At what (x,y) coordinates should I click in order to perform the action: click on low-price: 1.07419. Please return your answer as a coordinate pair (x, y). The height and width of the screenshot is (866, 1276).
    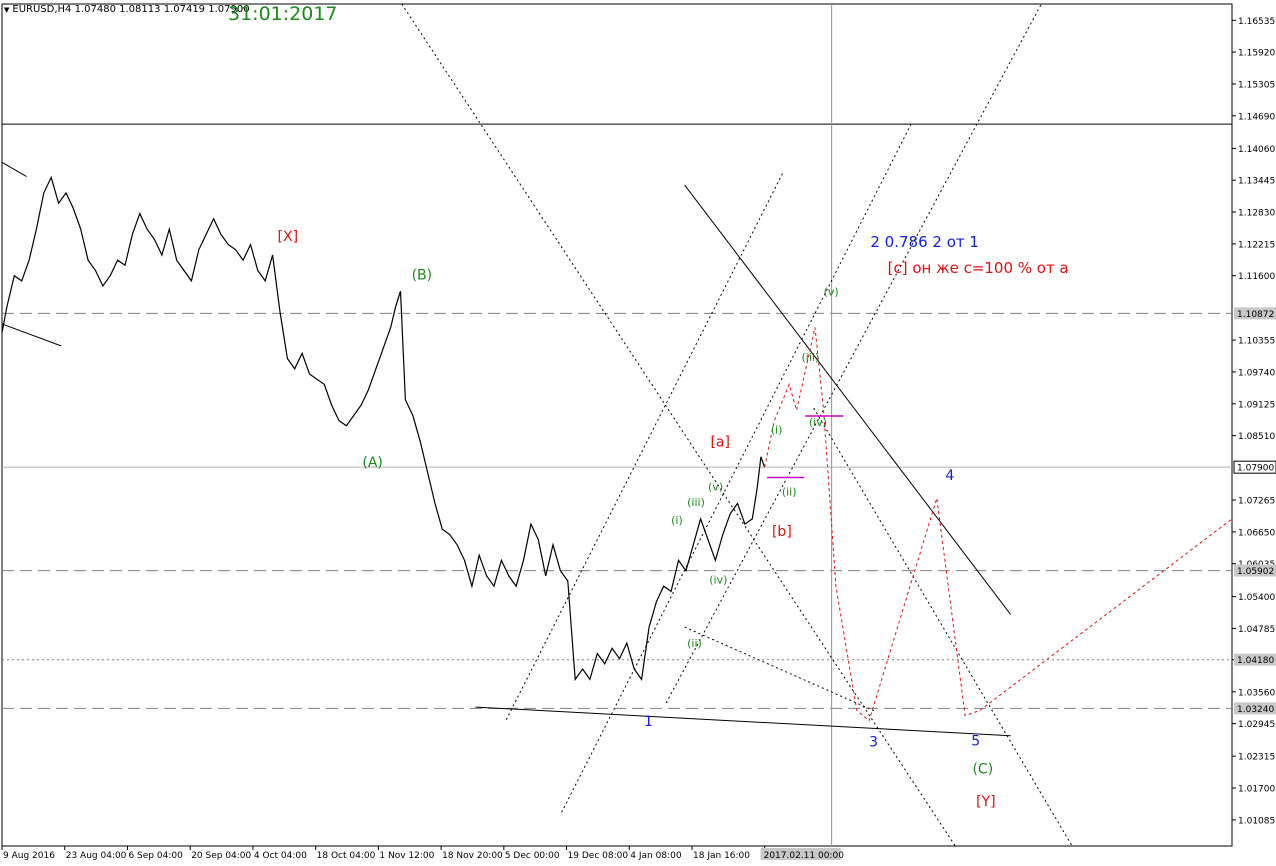
    Looking at the image, I should click on (184, 9).